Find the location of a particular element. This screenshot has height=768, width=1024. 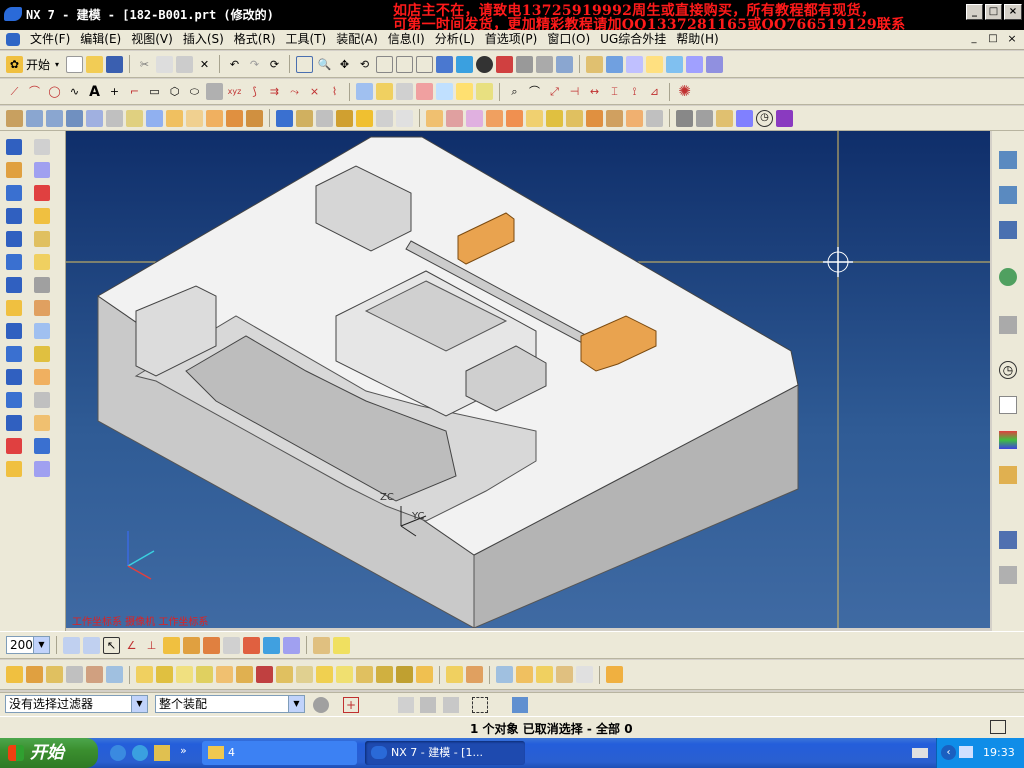

sync-cut-icon is located at coordinates (384, 674).